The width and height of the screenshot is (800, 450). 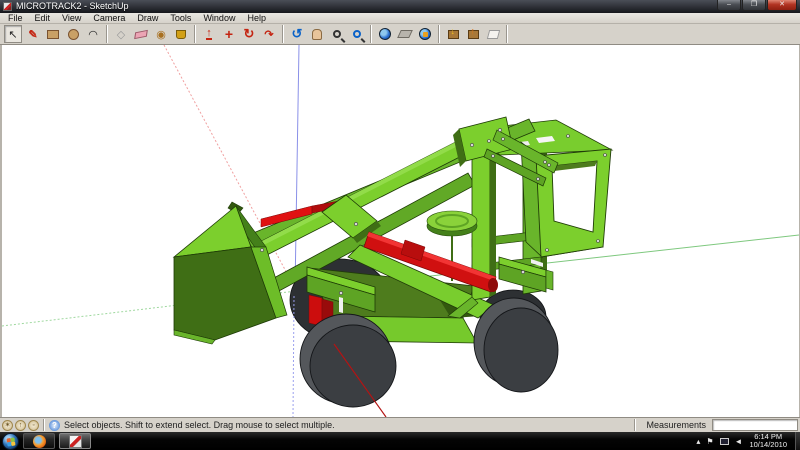 What do you see at coordinates (20, 425) in the screenshot?
I see `claim-credit-status-icon: ↑` at bounding box center [20, 425].